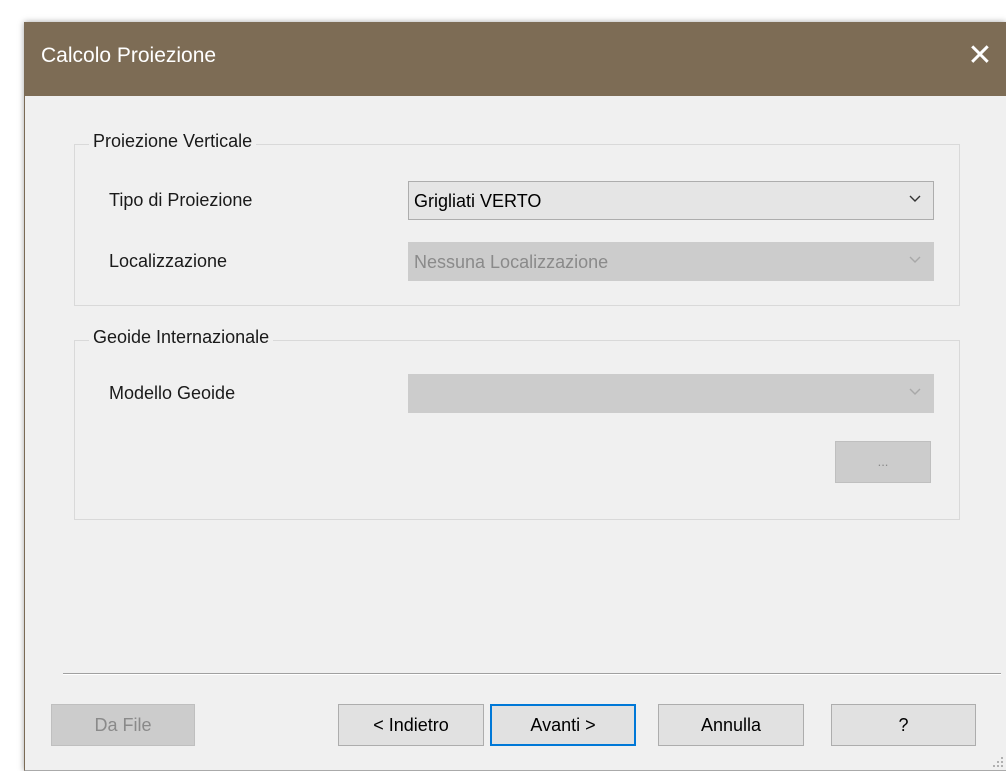  I want to click on close-button: ✕, so click(980, 56).